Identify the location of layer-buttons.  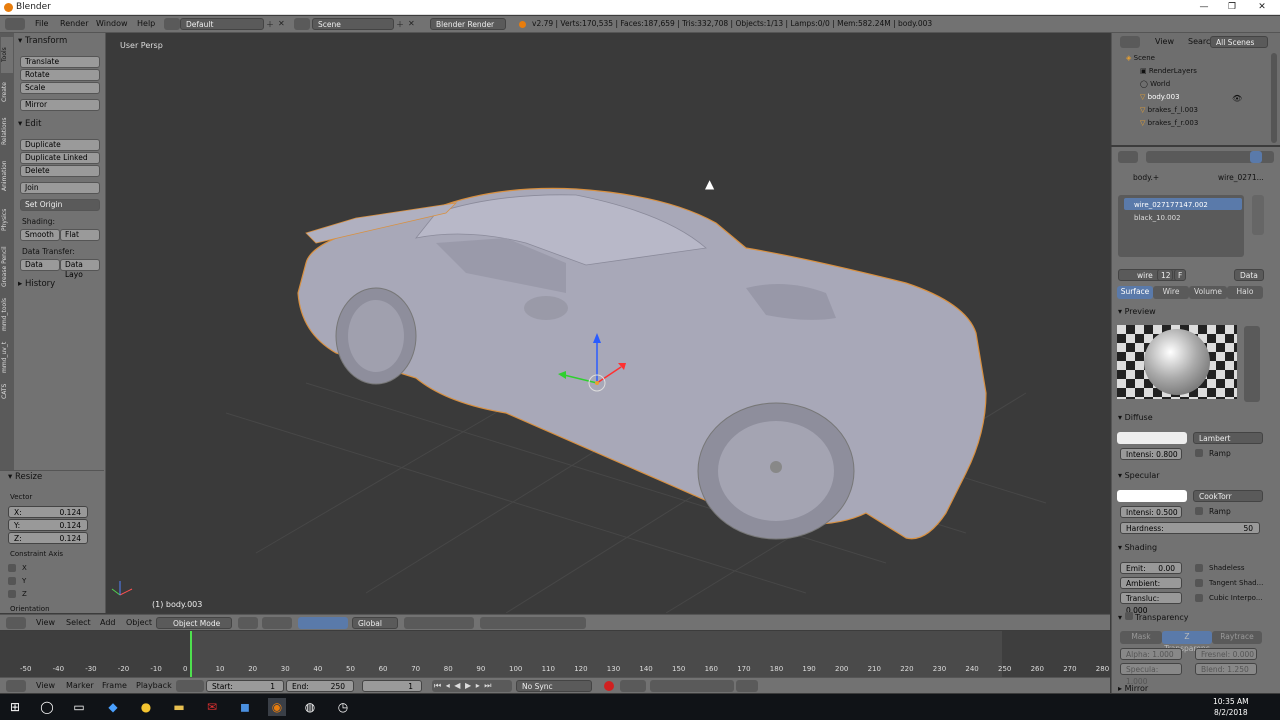
(439, 623).